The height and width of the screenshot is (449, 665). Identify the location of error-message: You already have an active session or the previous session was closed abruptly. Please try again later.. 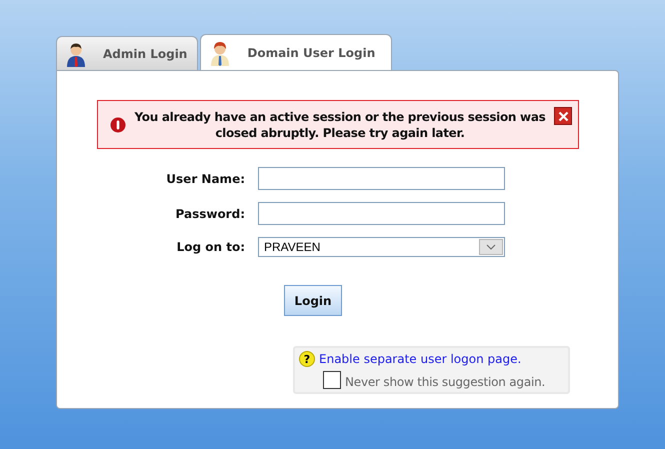
(340, 124).